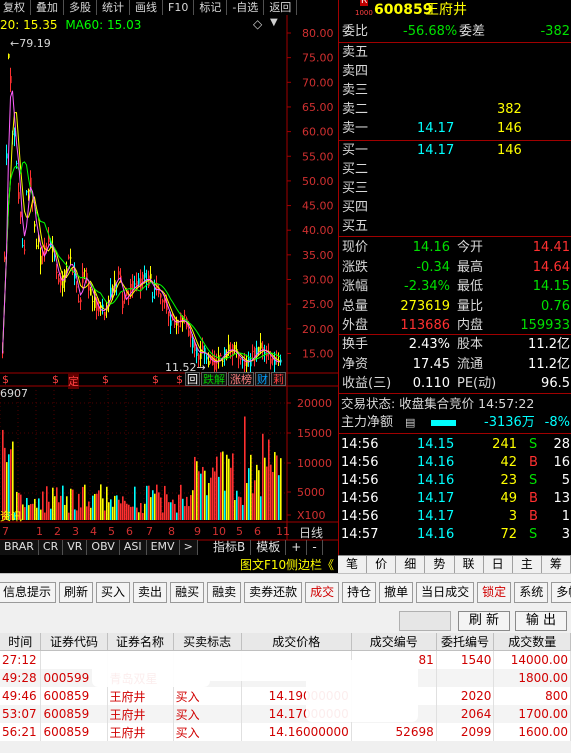  Describe the element at coordinates (188, 547) in the screenshot. I see `indicator-tab: >` at that location.